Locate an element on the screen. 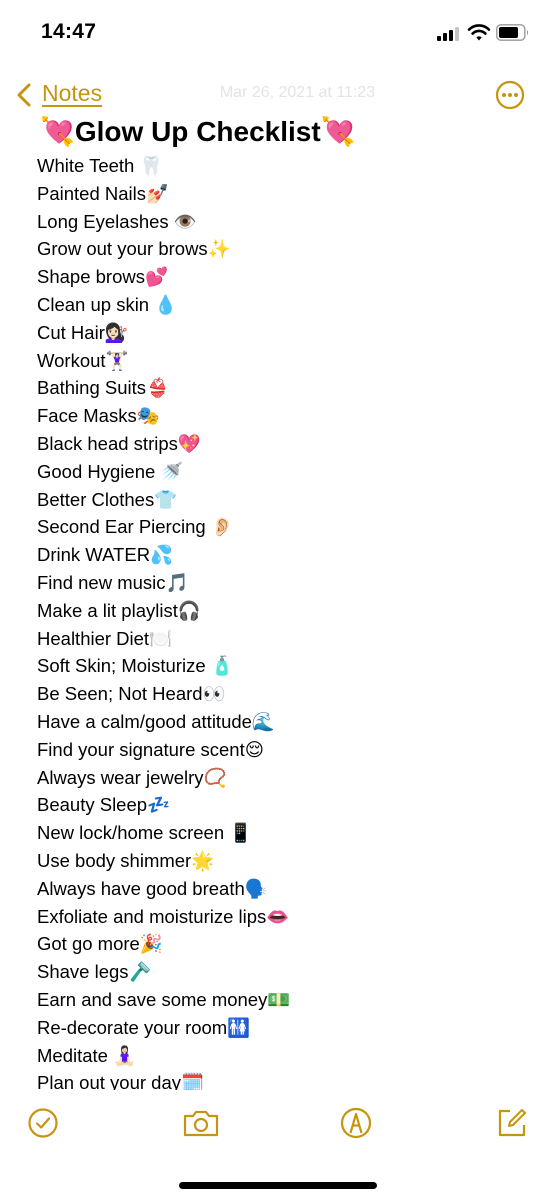 The image size is (555, 1200). list-item: Be Seen; Not Heard👀 is located at coordinates (163, 694).